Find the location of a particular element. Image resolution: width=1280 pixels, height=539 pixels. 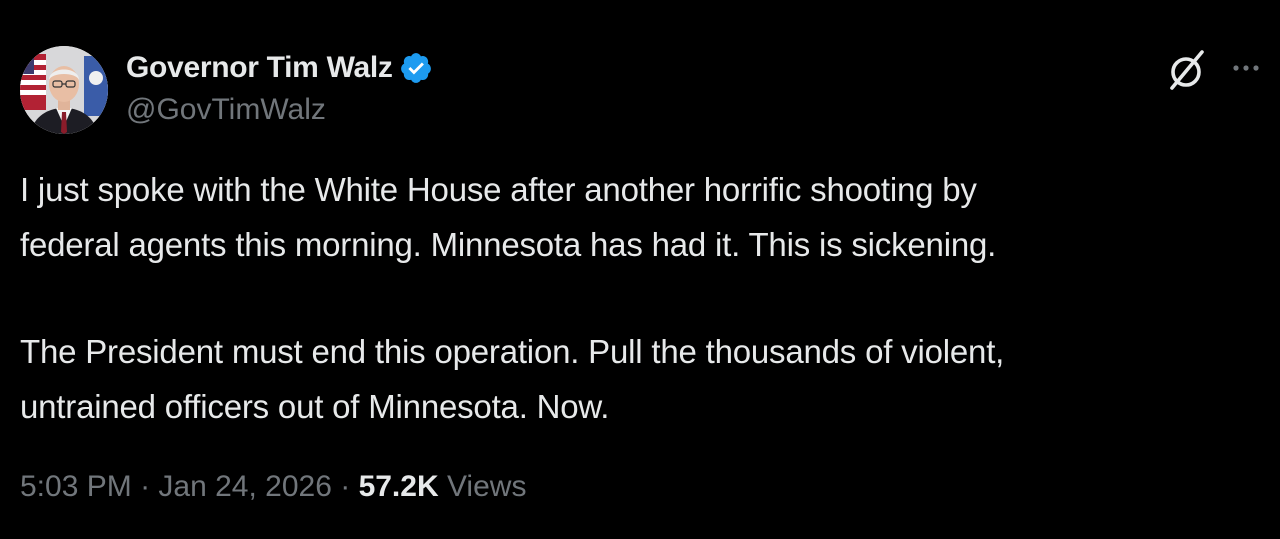

author-name-row: Governor Tim Walz is located at coordinates (279, 68).